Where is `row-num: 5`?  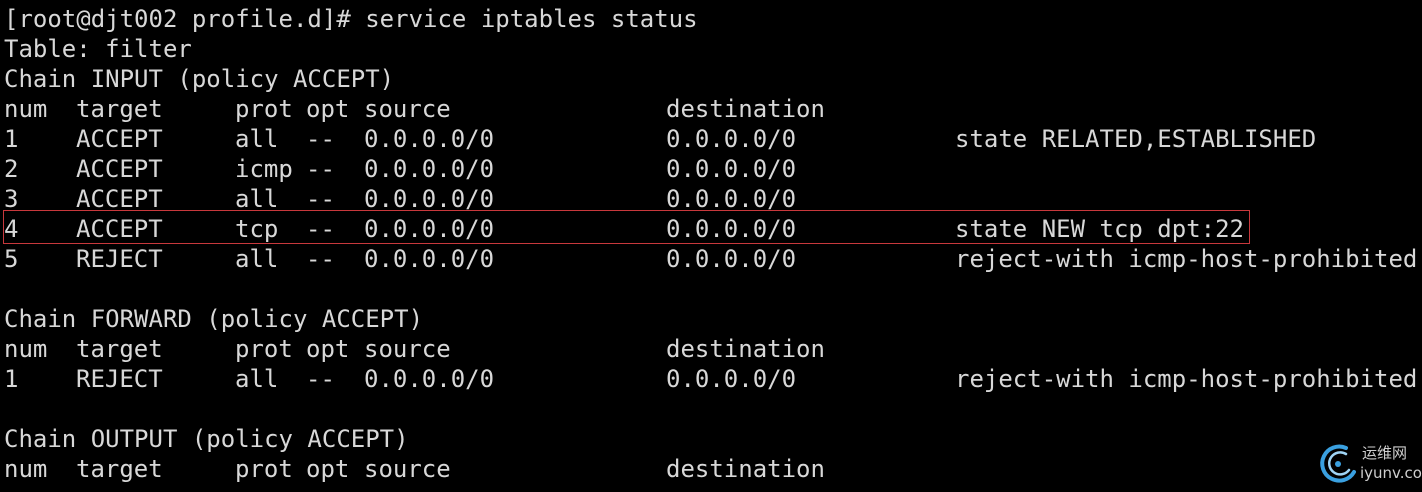 row-num: 5 is located at coordinates (11, 259).